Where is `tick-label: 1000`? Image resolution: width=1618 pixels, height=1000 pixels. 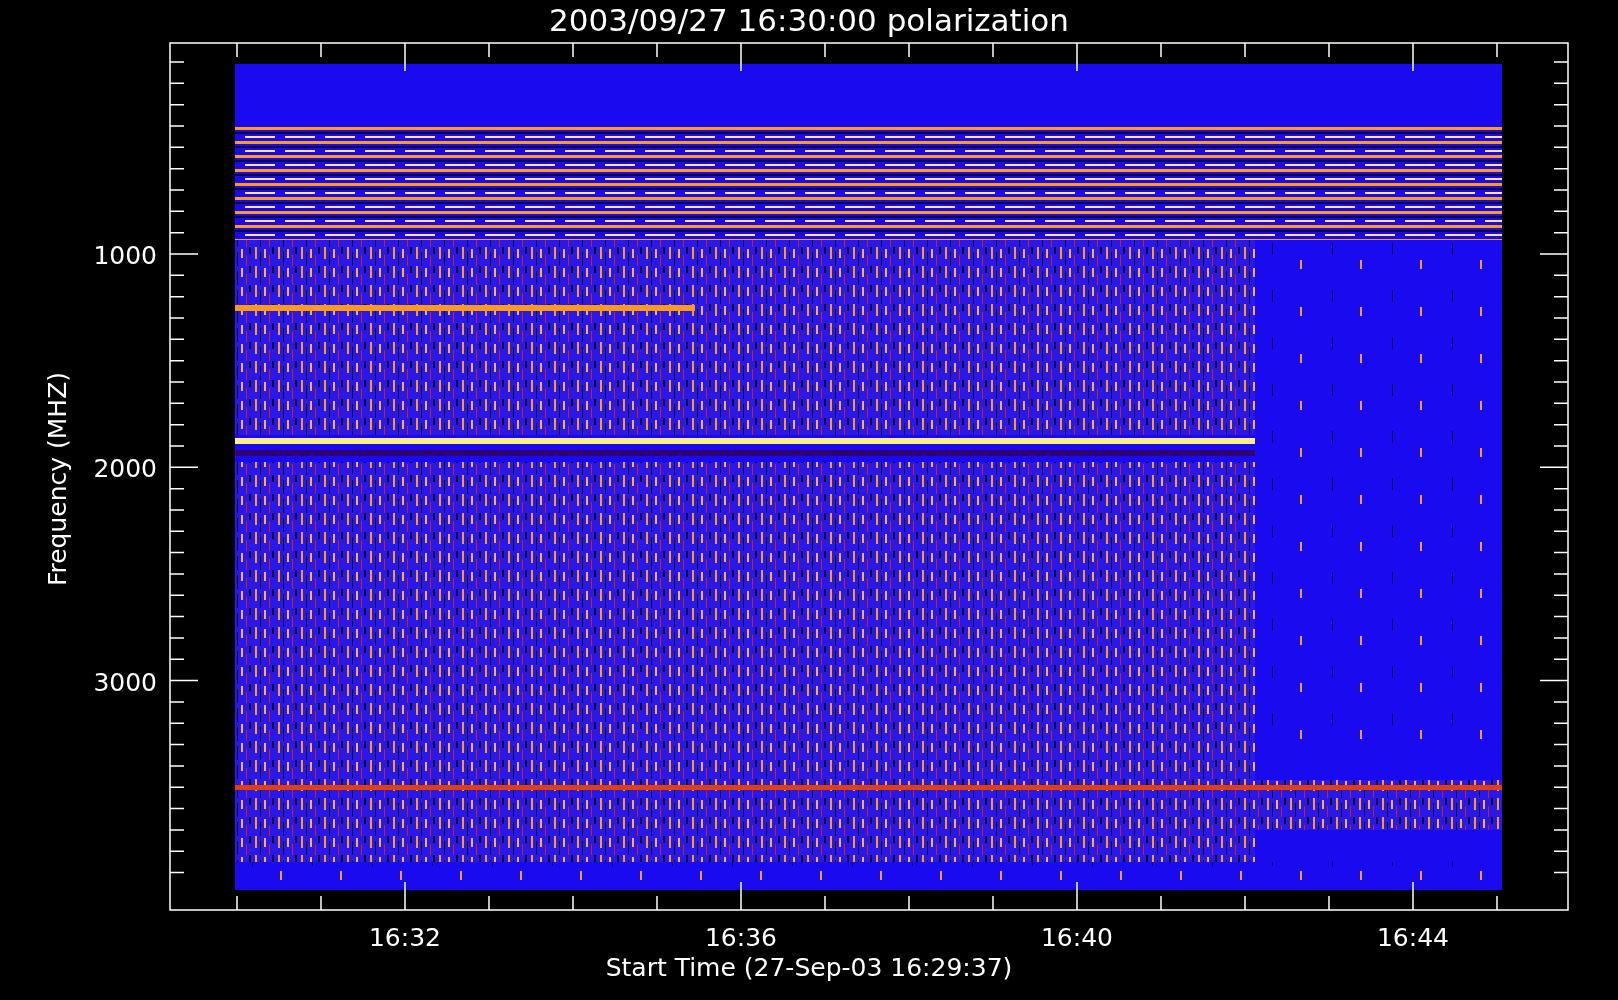 tick-label: 1000 is located at coordinates (125, 255).